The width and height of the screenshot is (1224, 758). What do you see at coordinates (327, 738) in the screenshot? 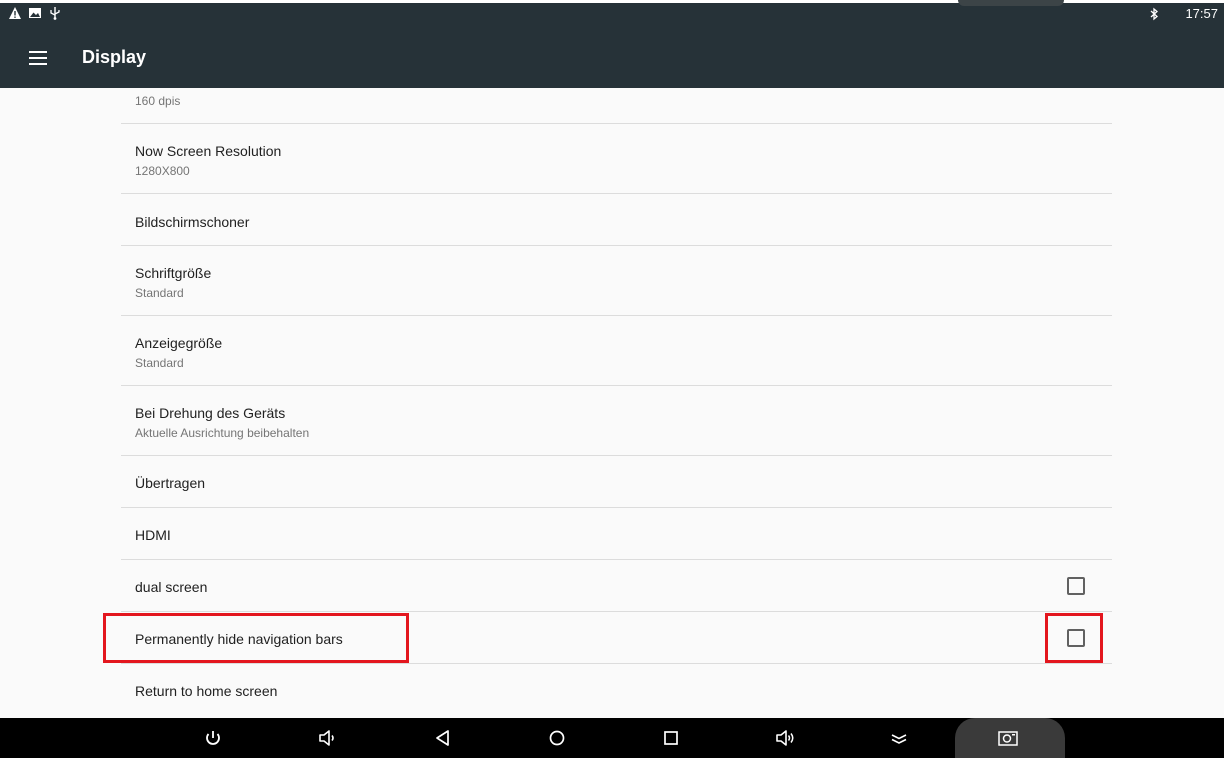
I see `volume-down-icon` at bounding box center [327, 738].